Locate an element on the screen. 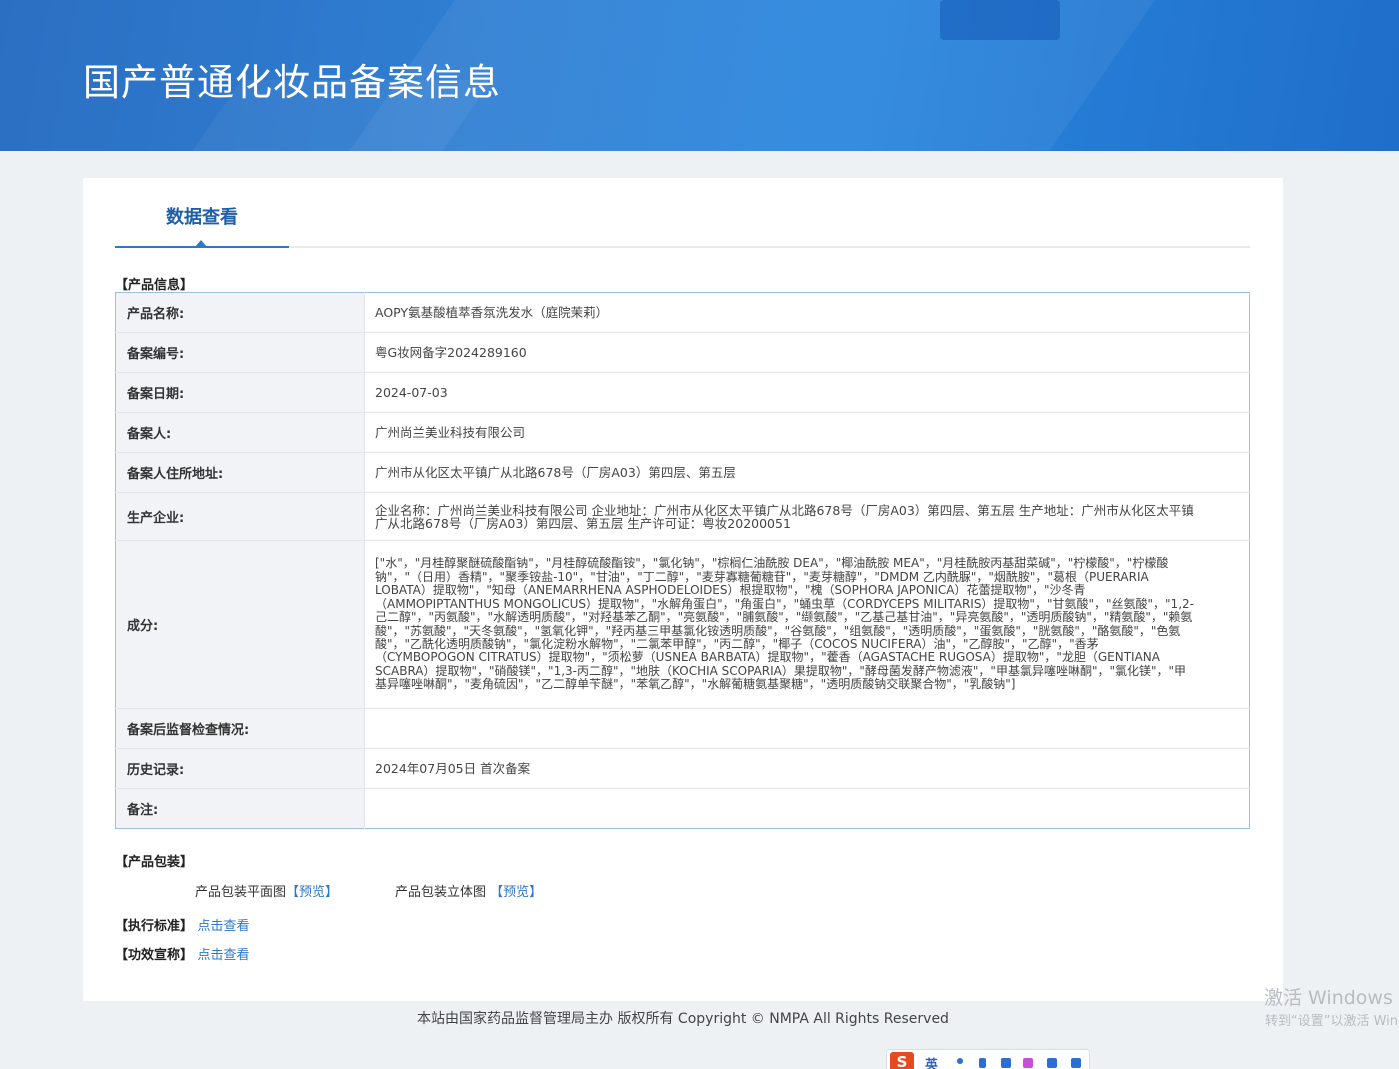 The width and height of the screenshot is (1399, 1069). table-row: 备案后监督检查情况: is located at coordinates (682, 728).